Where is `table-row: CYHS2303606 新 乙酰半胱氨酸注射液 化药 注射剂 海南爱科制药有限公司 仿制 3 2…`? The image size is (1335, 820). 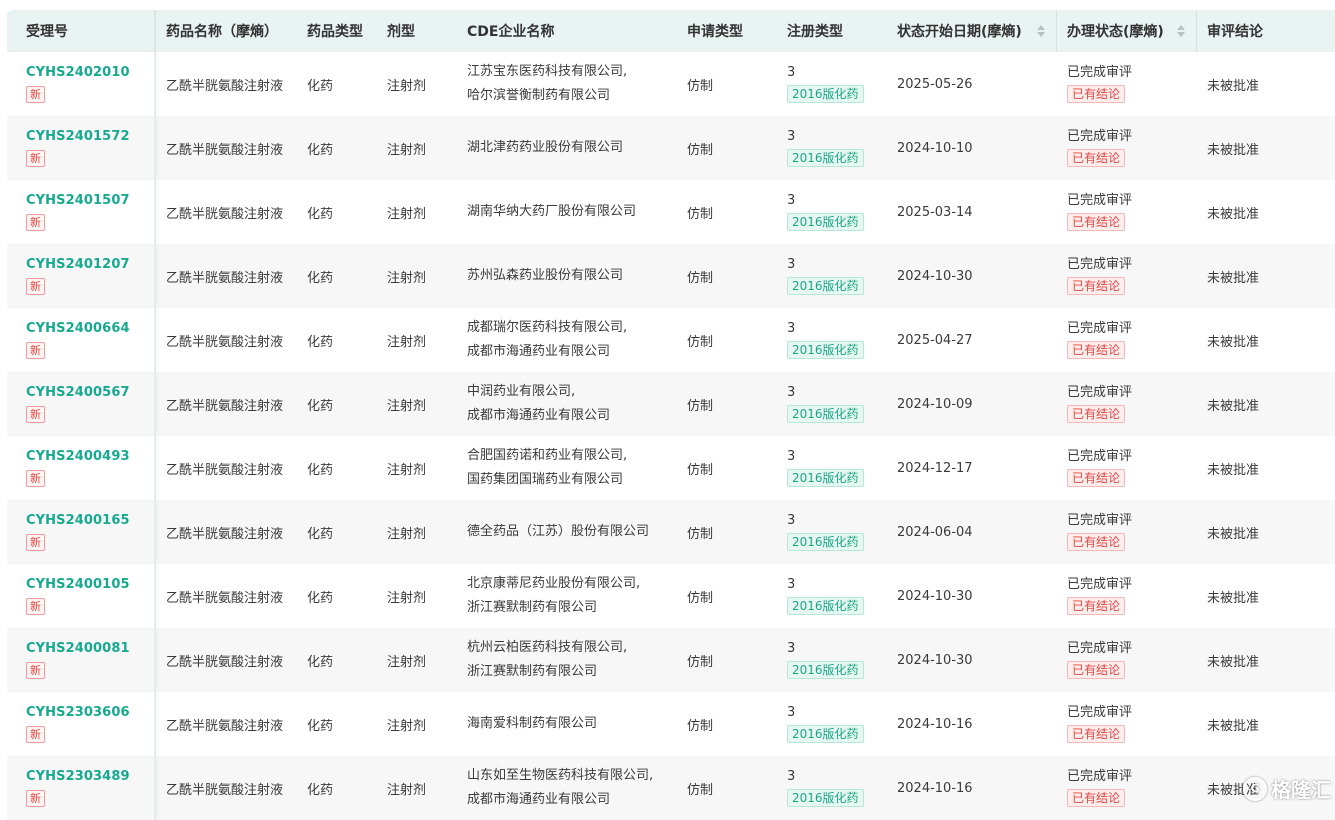
table-row: CYHS2303606 新 乙酰半胱氨酸注射液 化药 注射剂 海南爱科制药有限公司 仿制 3 2… is located at coordinates (671, 724).